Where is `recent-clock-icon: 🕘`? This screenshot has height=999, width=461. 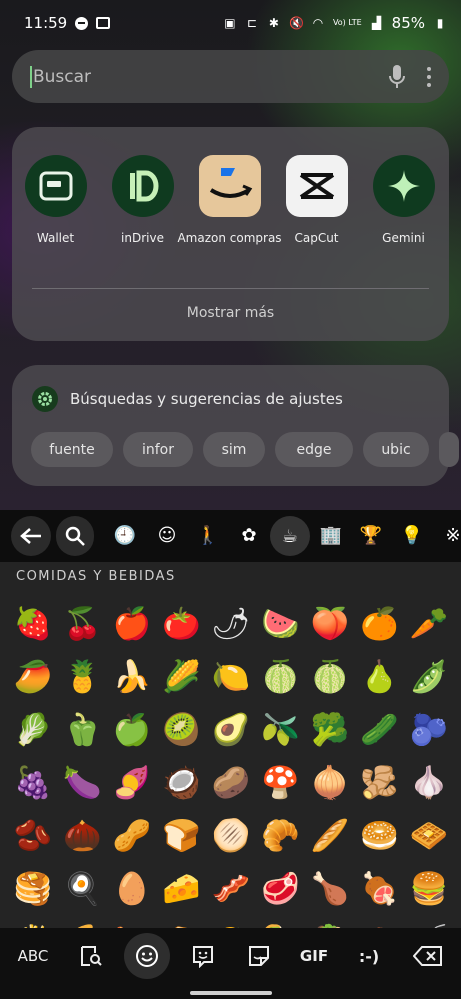 recent-clock-icon: 🕘 is located at coordinates (125, 535).